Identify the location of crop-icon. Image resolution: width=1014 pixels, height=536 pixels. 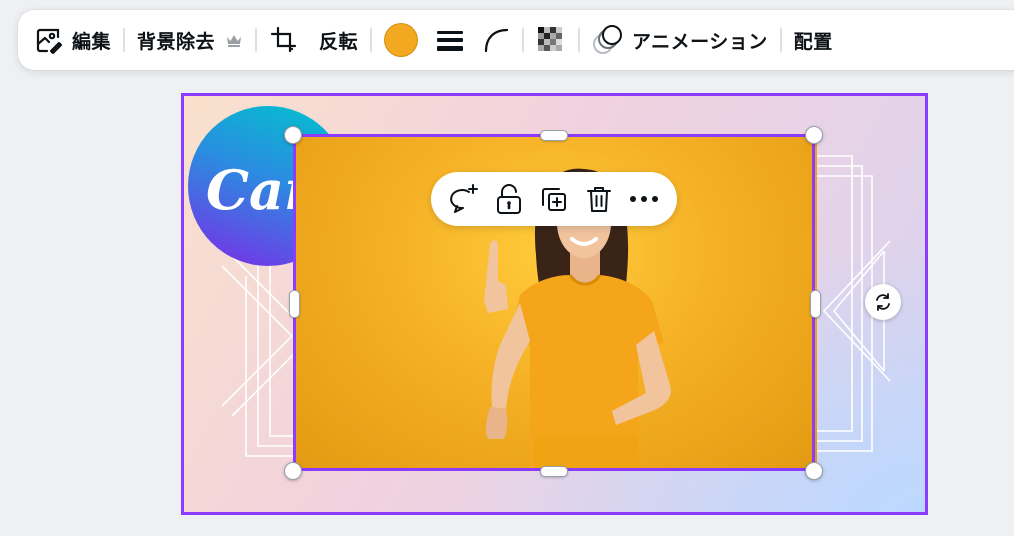
(284, 40).